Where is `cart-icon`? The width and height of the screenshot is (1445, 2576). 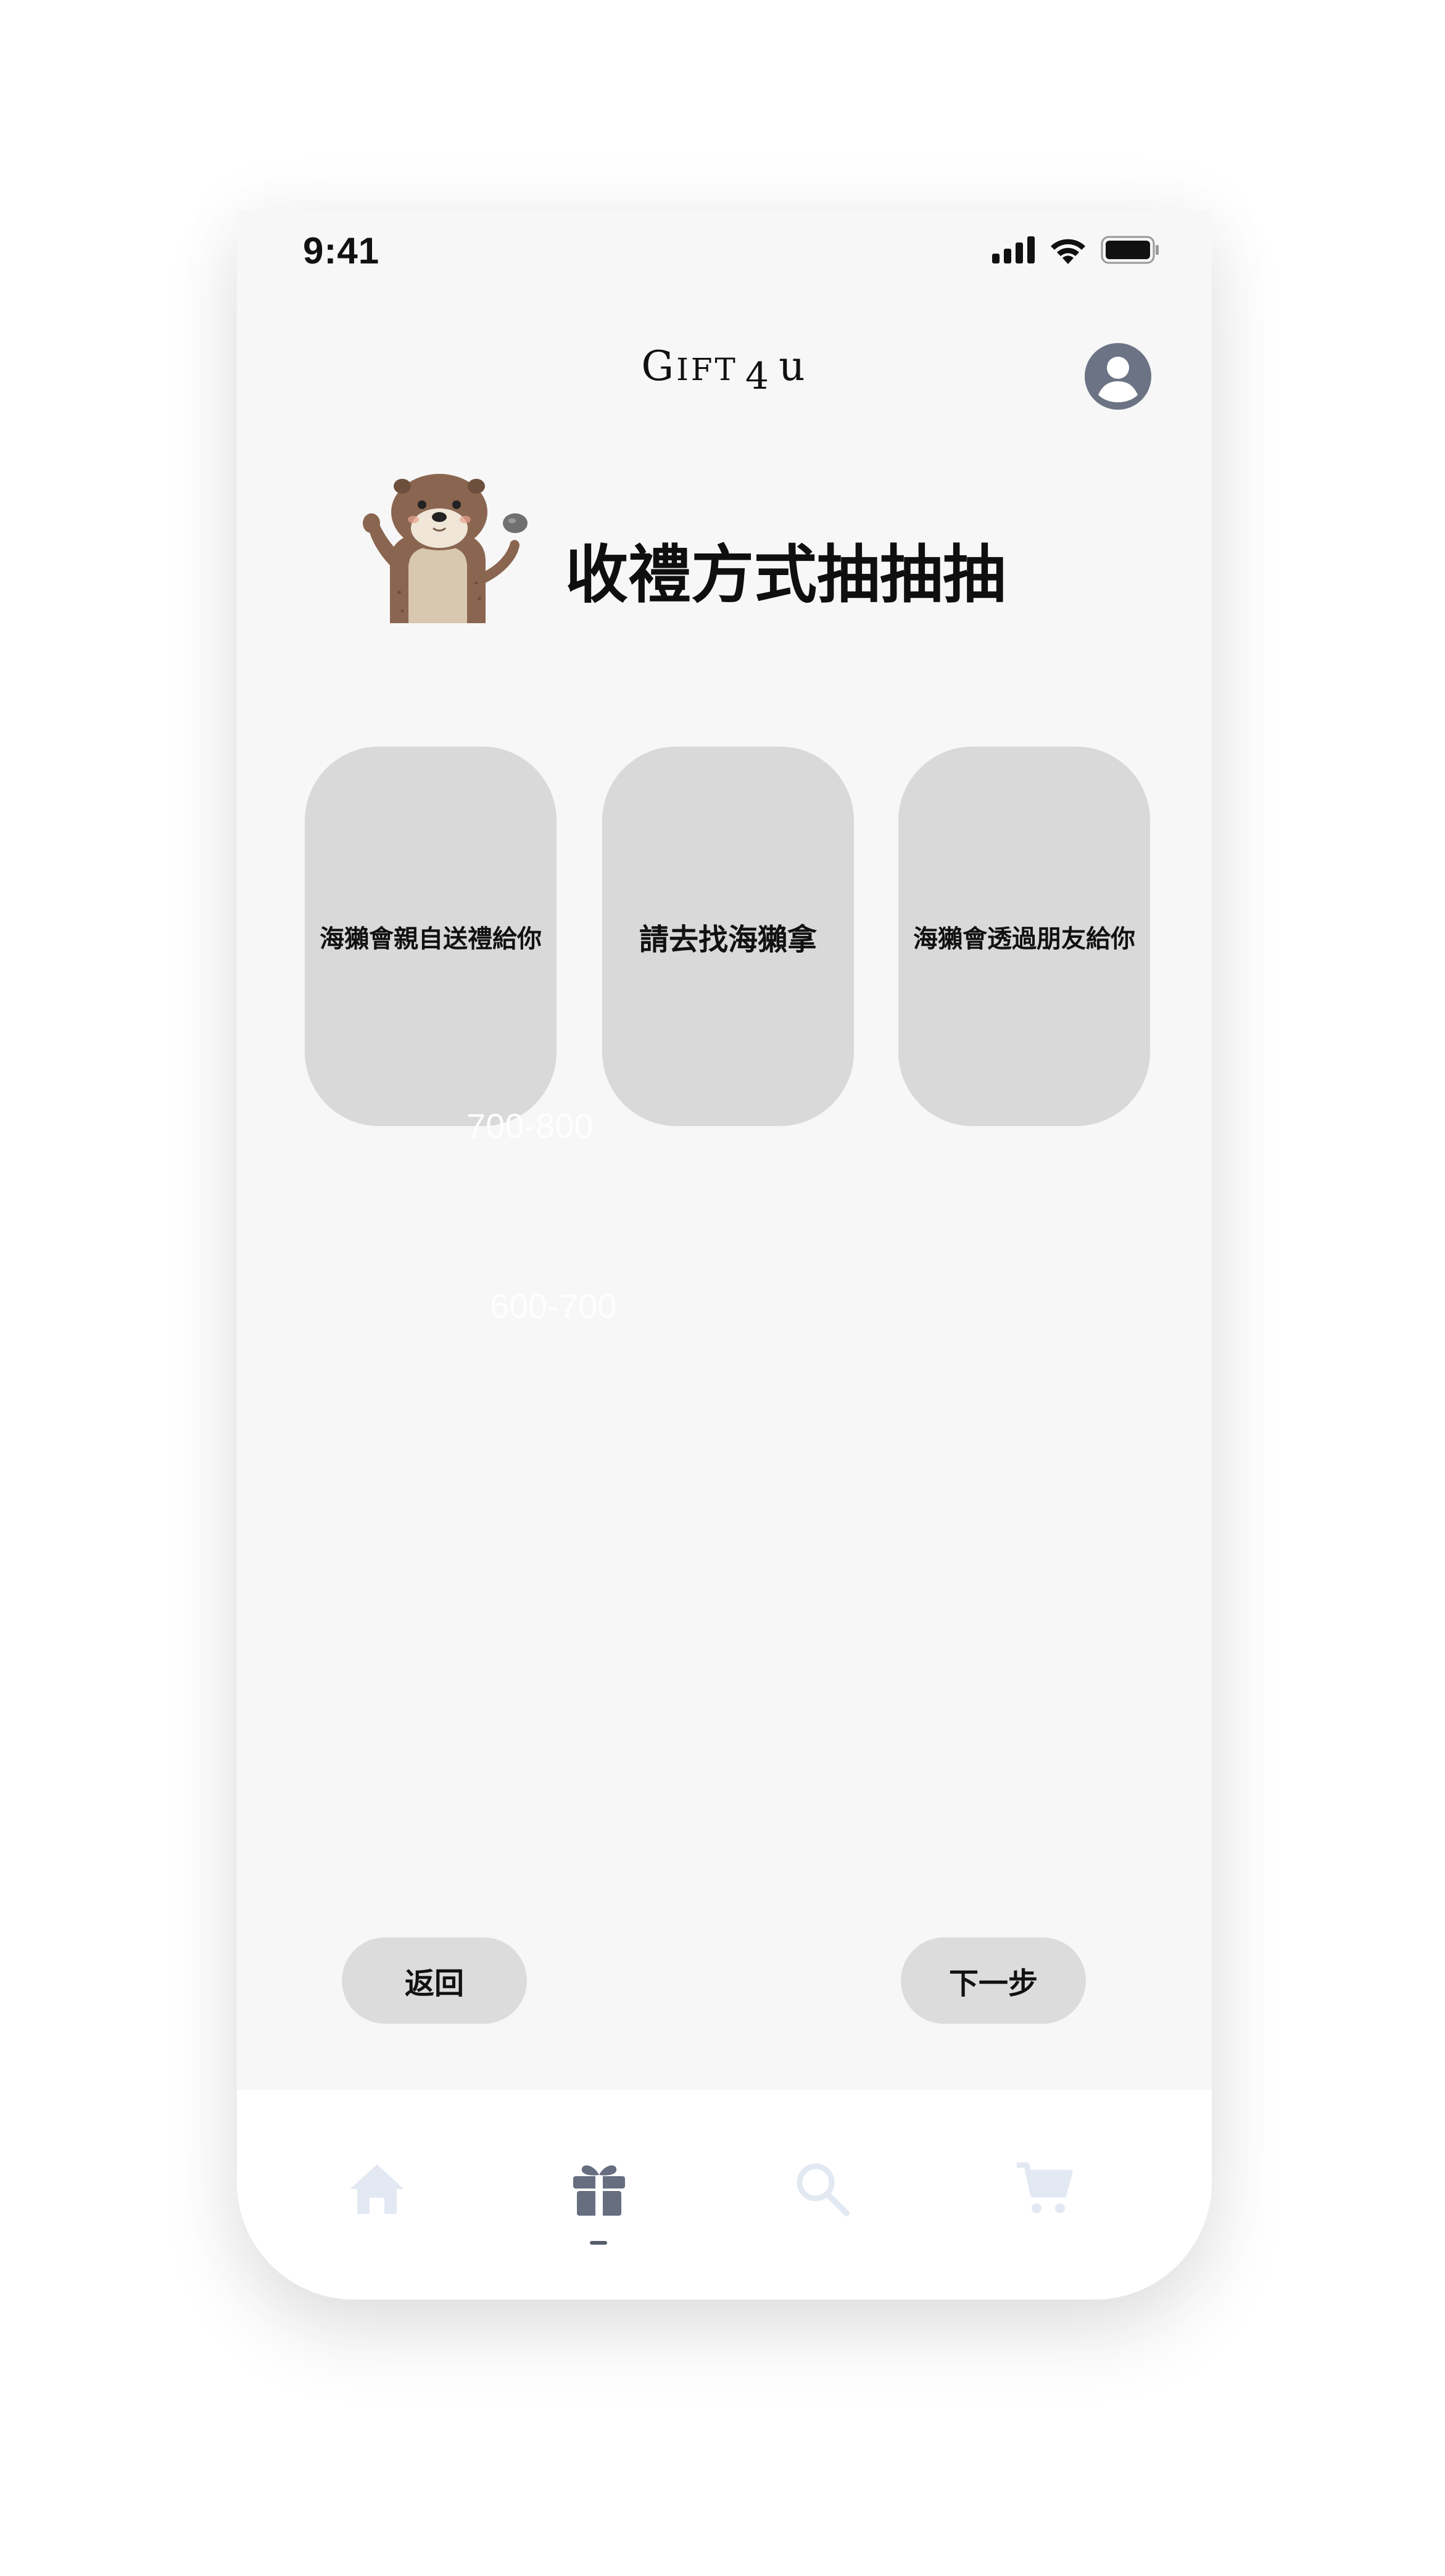 cart-icon is located at coordinates (1045, 2187).